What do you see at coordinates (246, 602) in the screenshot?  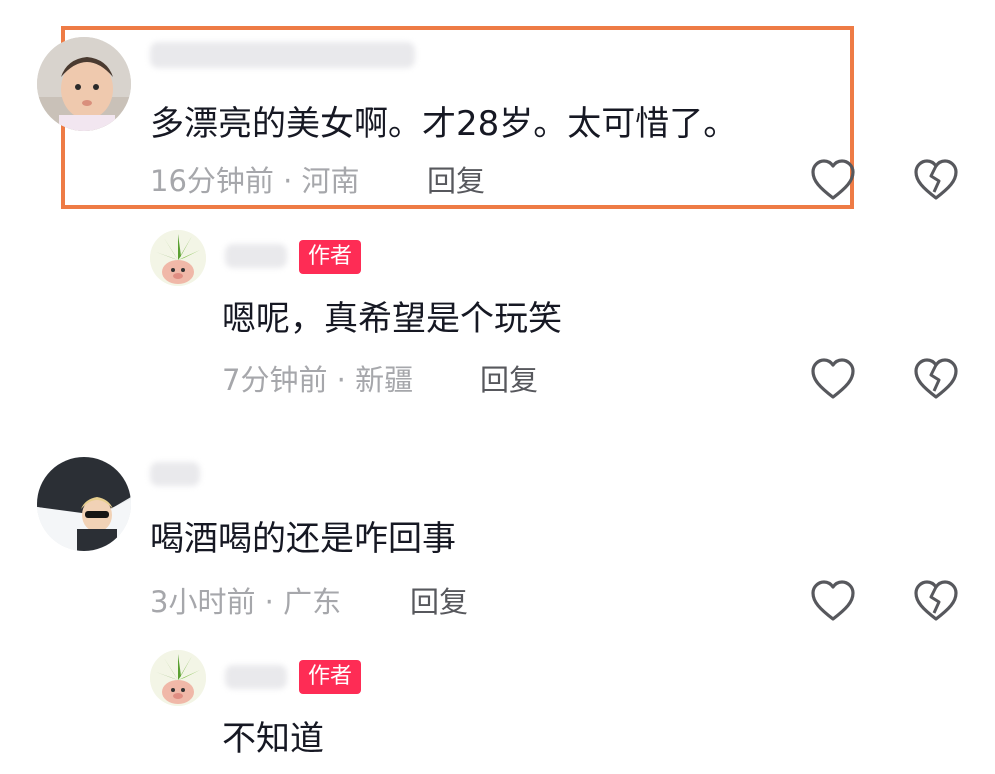 I see `comment-meta: 3小时前 · 广东` at bounding box center [246, 602].